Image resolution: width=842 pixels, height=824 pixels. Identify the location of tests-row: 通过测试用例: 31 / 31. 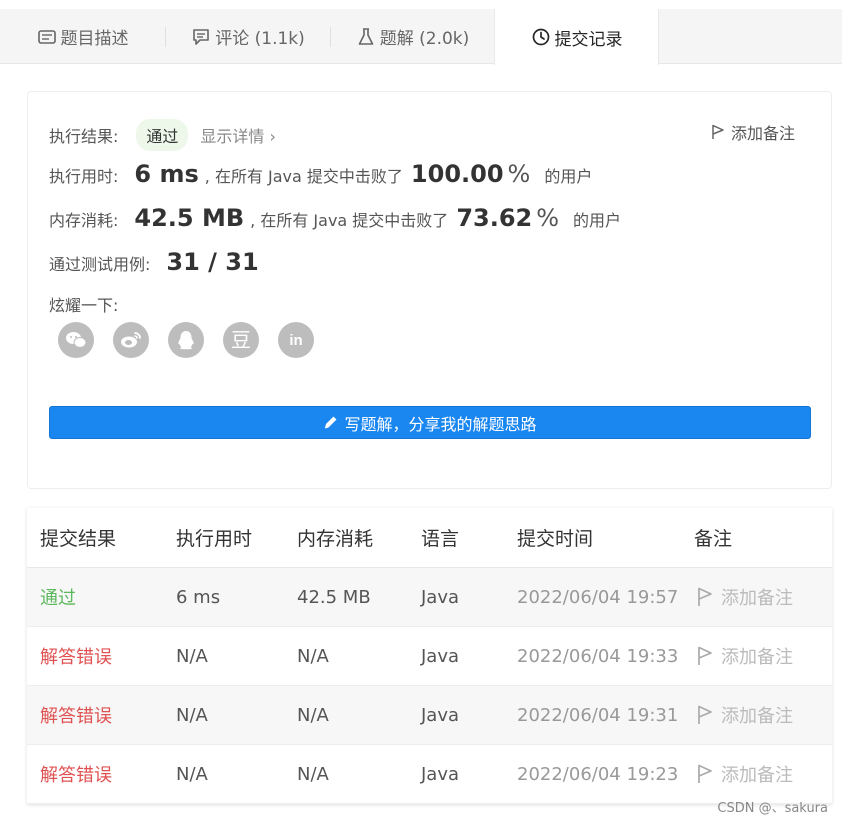
(154, 262).